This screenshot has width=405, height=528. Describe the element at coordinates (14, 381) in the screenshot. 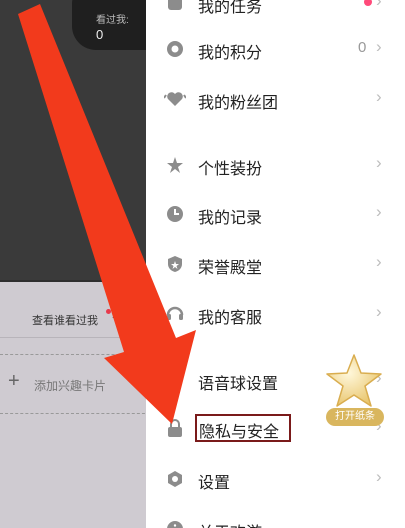

I see `plus-icon: +` at that location.